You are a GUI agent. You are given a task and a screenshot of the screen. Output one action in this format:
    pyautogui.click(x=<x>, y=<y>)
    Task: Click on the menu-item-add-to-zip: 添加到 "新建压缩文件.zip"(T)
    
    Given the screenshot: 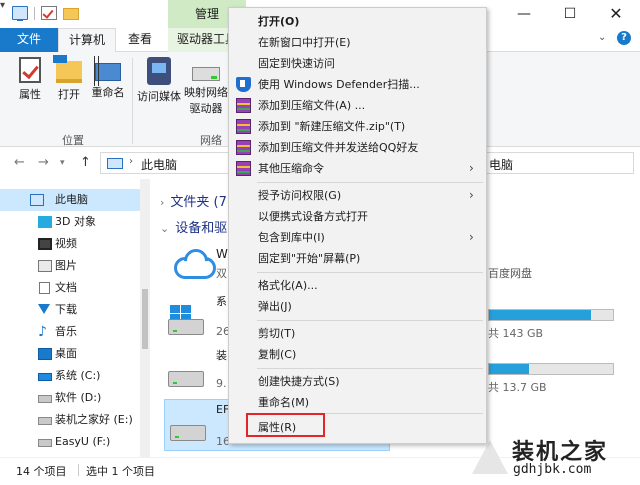 What is the action you would take?
    pyautogui.click(x=357, y=126)
    